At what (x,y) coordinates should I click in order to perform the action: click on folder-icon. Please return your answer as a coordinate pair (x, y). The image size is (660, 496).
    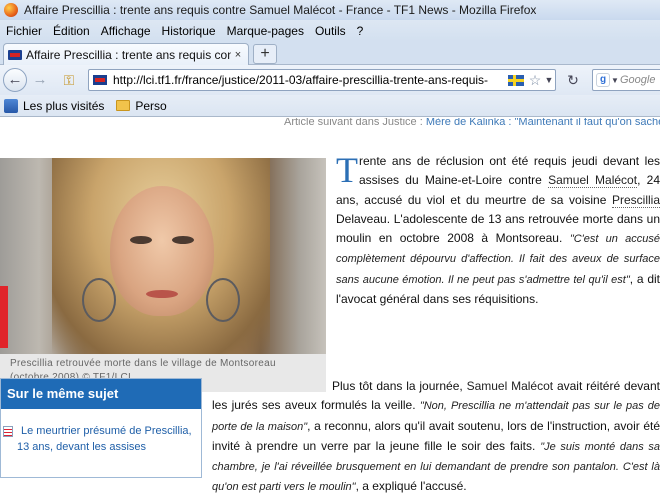
    Looking at the image, I should click on (123, 105).